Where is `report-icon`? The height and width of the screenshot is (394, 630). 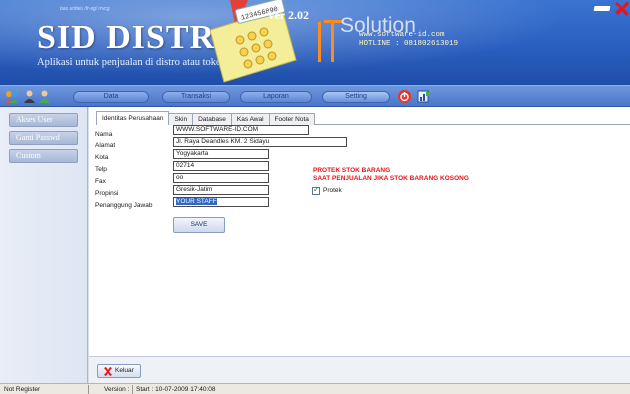
report-icon is located at coordinates (423, 96).